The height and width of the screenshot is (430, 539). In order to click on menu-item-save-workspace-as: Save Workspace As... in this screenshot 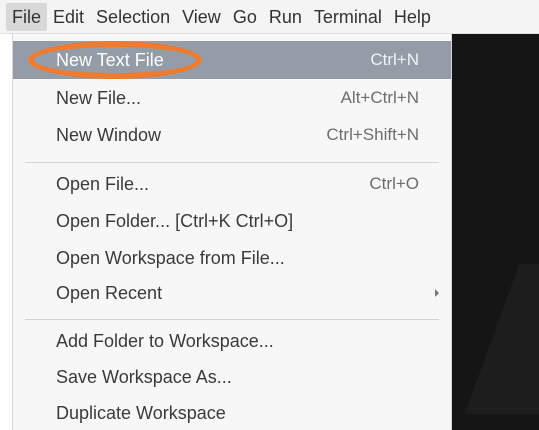, I will do `click(232, 377)`.